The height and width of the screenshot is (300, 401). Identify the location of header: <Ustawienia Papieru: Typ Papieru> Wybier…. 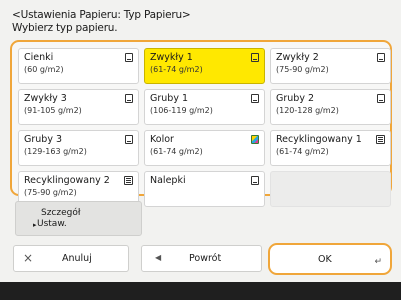
(101, 22).